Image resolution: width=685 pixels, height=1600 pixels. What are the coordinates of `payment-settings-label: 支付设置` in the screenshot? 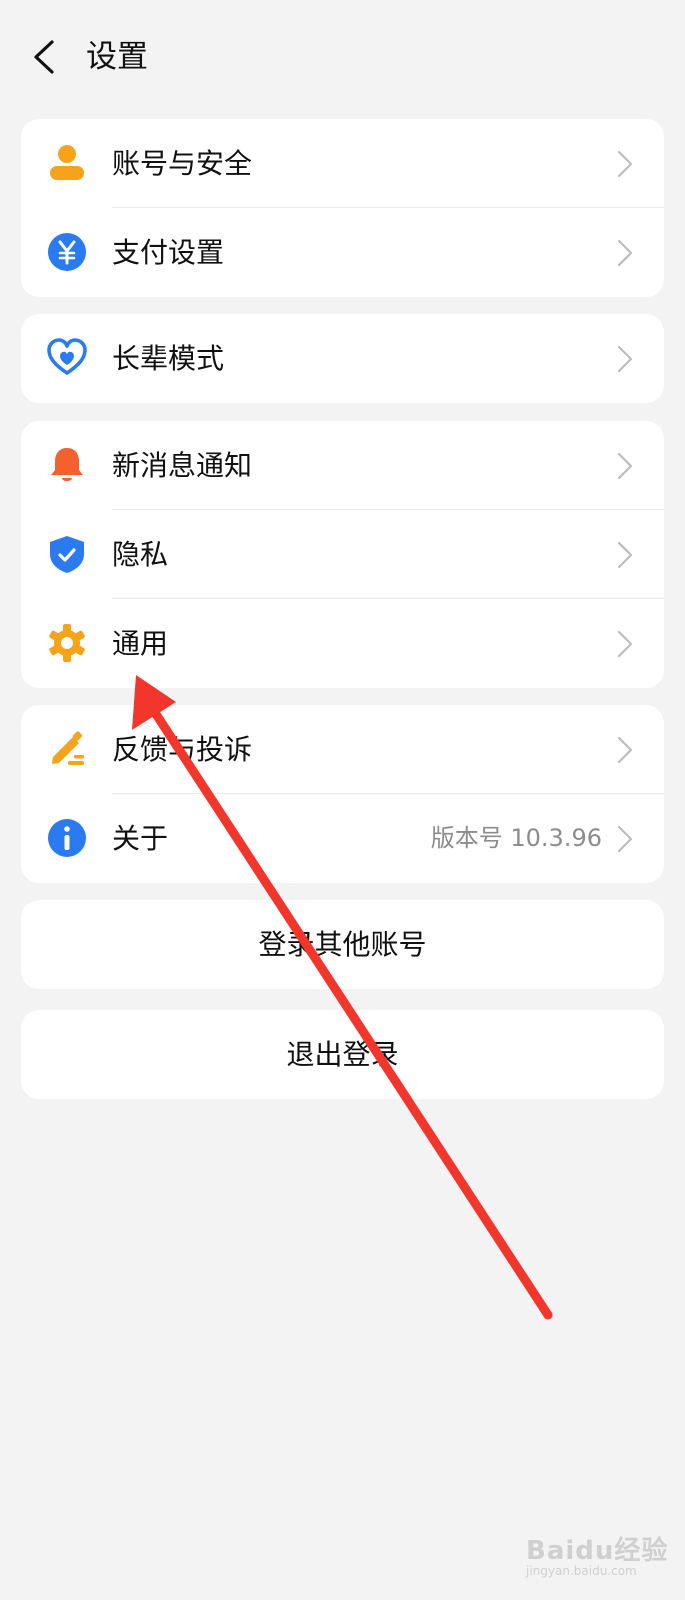 It's located at (168, 252).